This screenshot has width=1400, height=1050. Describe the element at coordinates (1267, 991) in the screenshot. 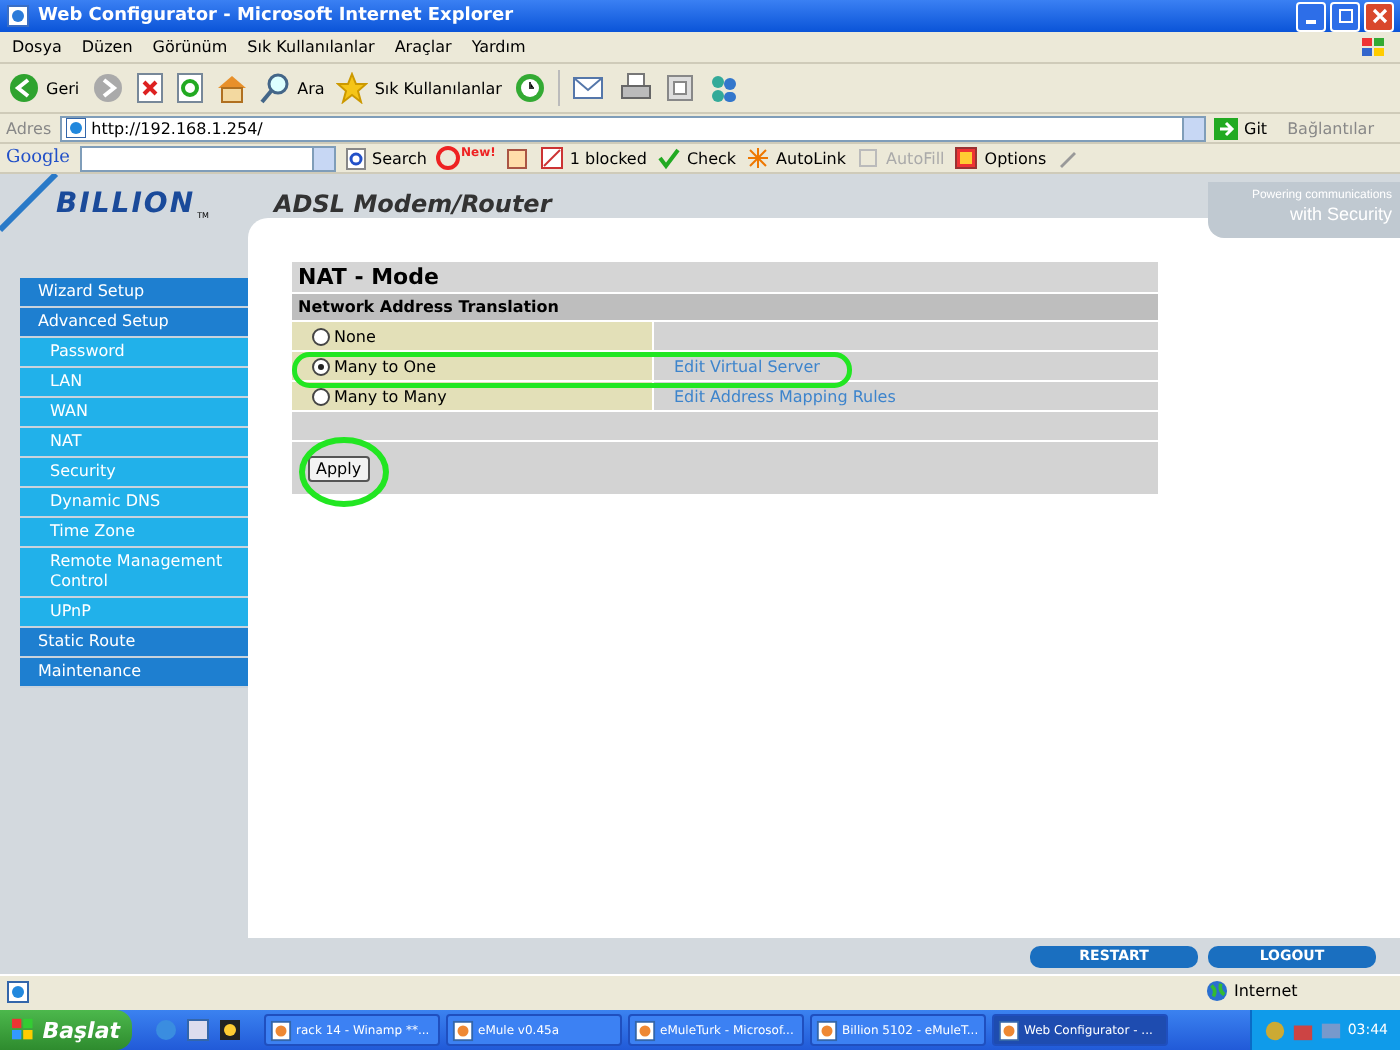

I see `security-zone-label: Internet` at that location.